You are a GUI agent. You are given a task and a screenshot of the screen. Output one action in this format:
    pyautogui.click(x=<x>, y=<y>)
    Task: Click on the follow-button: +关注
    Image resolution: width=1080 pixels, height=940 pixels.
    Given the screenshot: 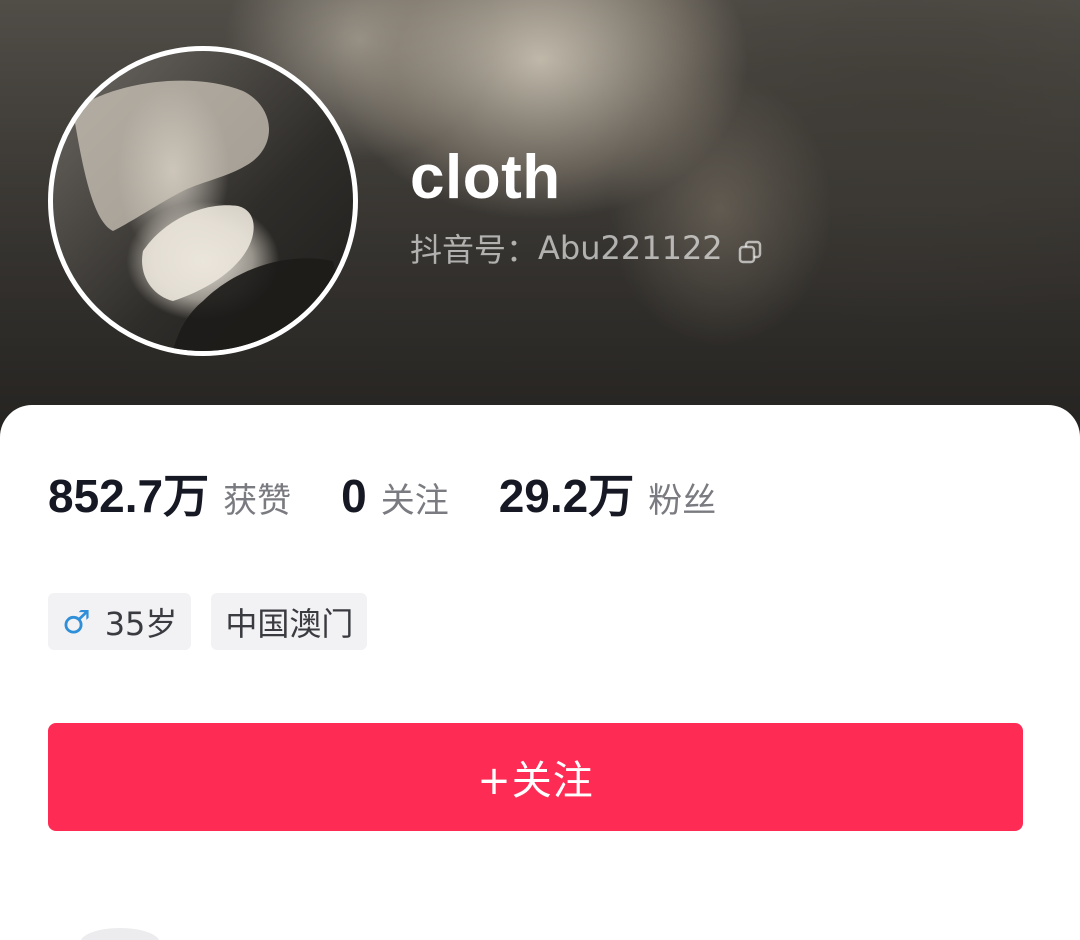 What is the action you would take?
    pyautogui.click(x=535, y=777)
    